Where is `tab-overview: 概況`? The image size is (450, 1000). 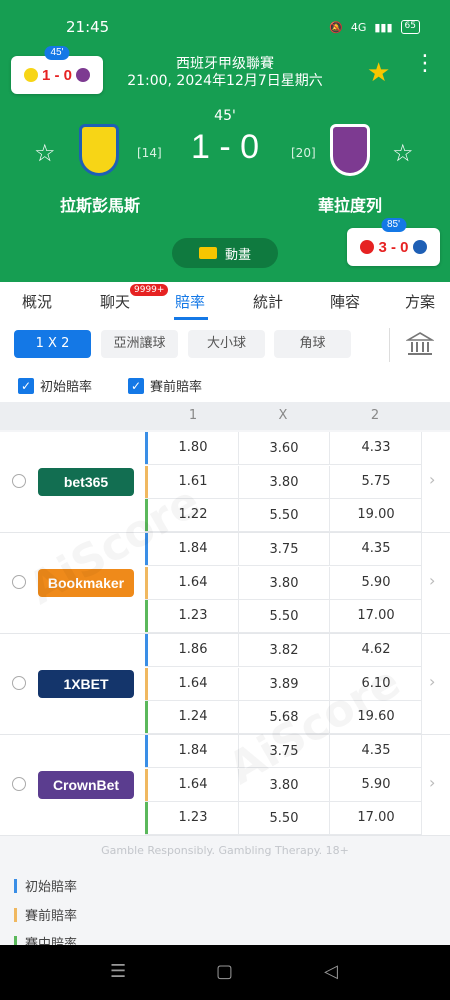 tab-overview: 概況 is located at coordinates (37, 301).